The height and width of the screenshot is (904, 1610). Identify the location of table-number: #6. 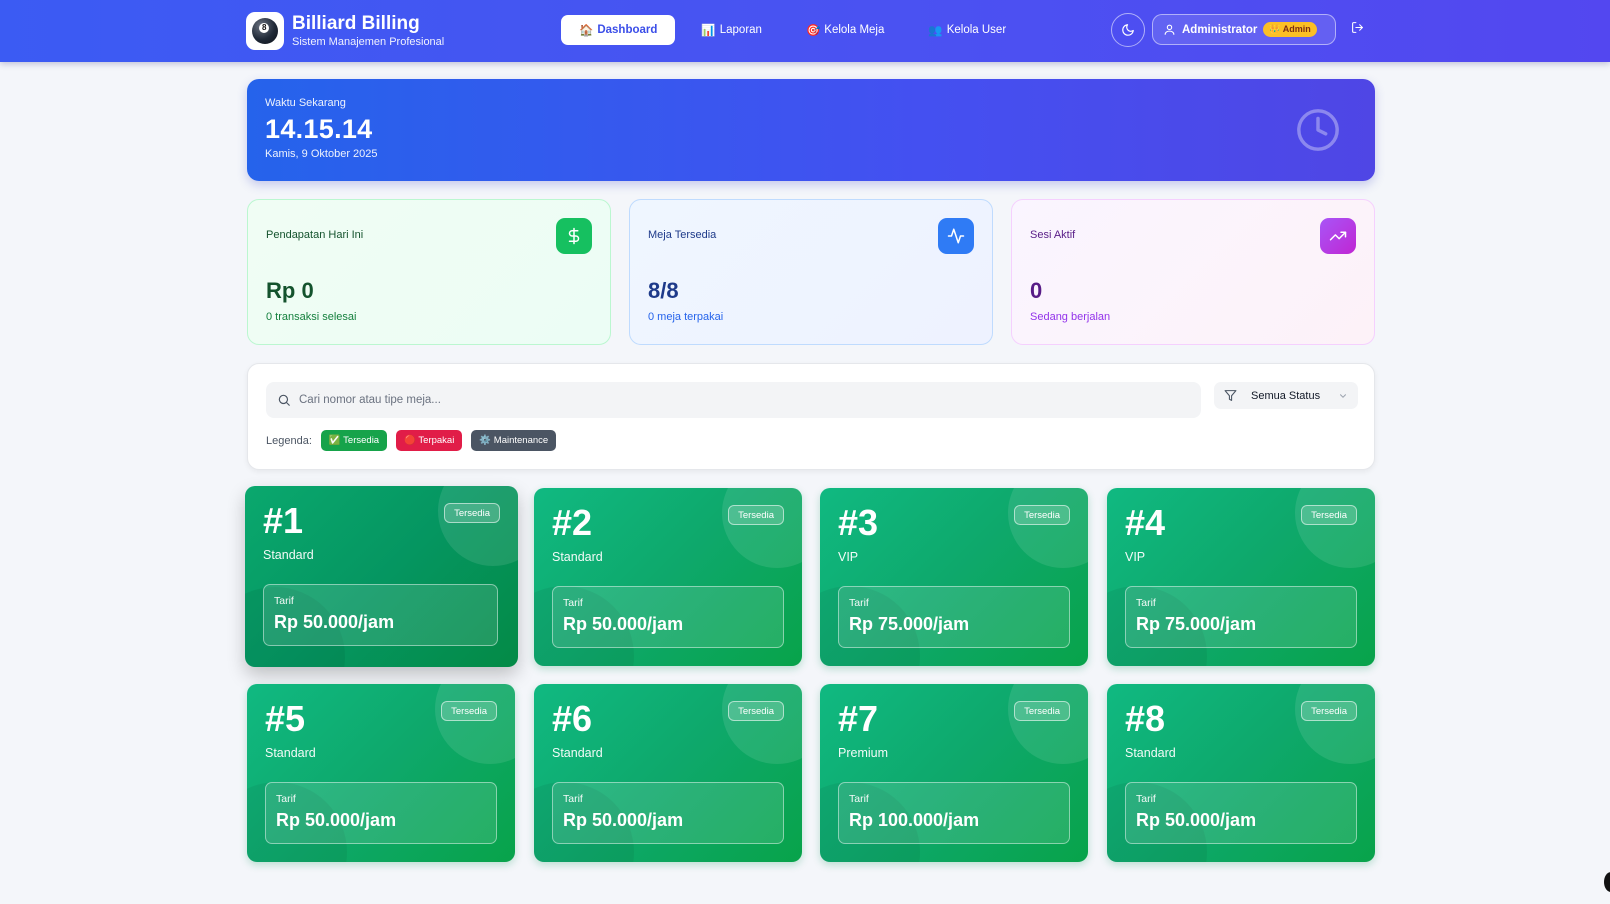
(572, 718).